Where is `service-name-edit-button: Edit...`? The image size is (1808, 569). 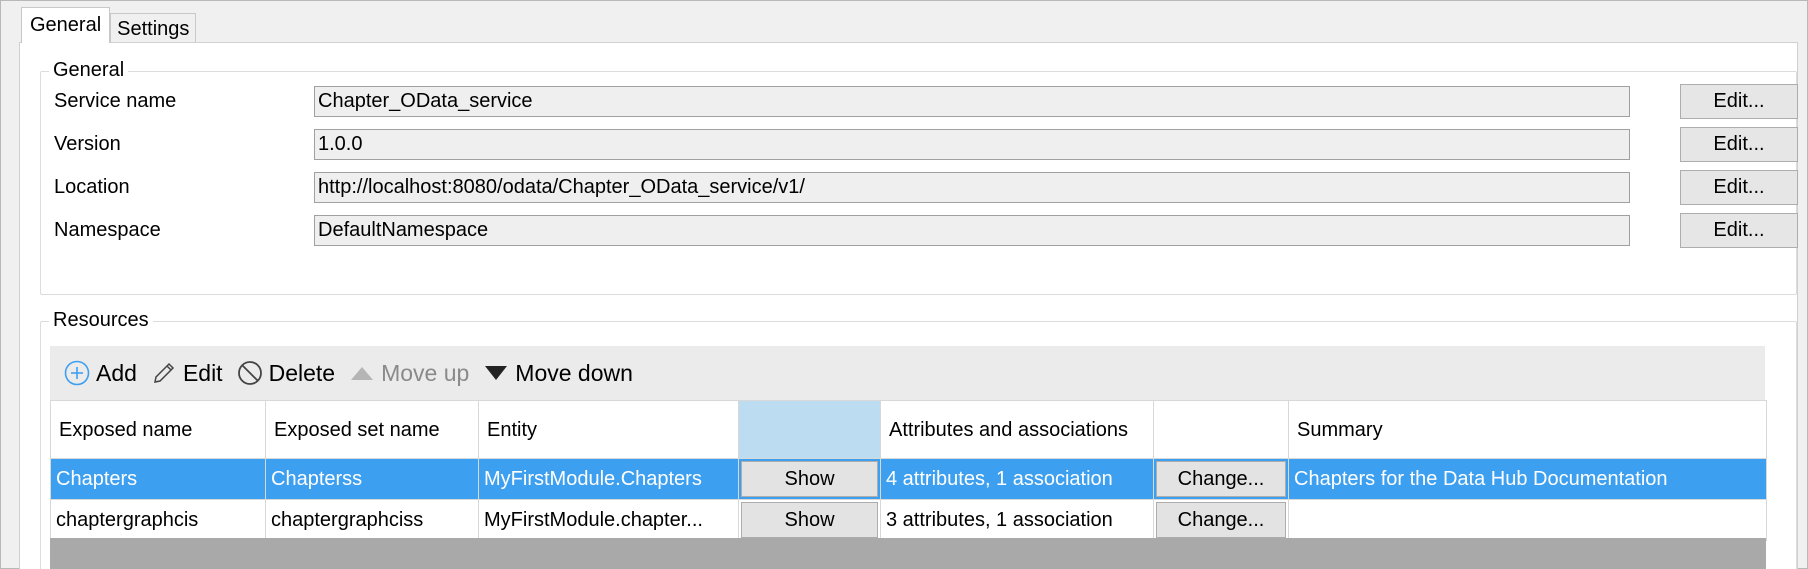
service-name-edit-button: Edit... is located at coordinates (1739, 101).